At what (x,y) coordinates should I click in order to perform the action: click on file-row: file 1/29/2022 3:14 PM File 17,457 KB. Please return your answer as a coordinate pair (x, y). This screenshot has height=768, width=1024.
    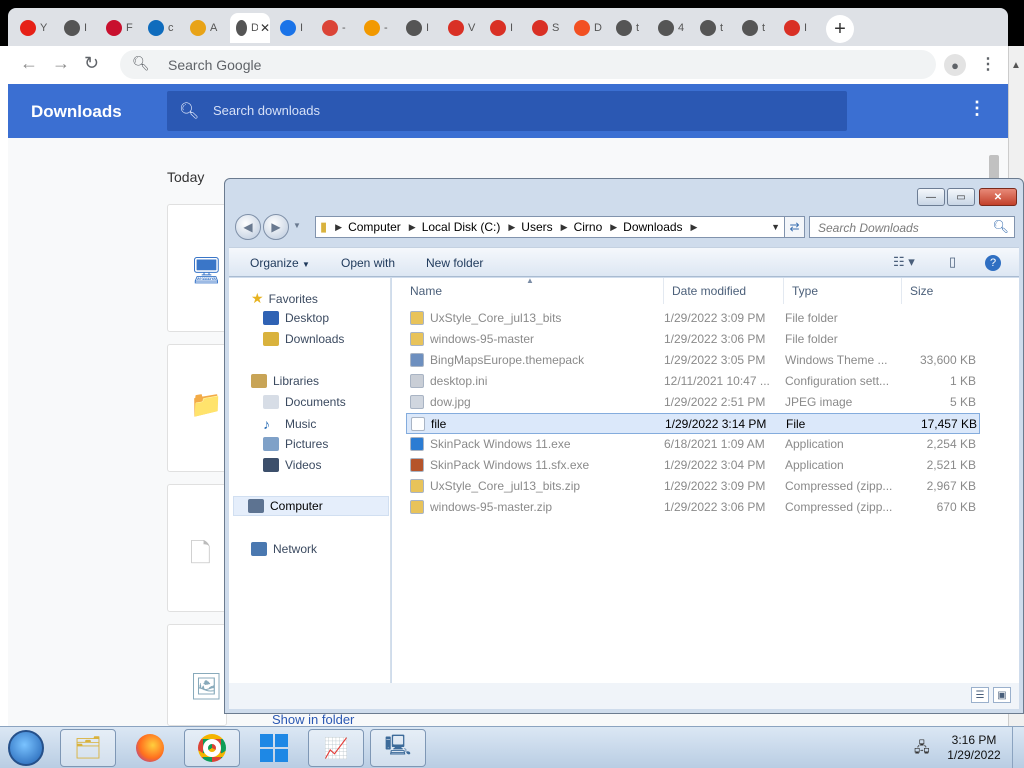
    Looking at the image, I should click on (693, 423).